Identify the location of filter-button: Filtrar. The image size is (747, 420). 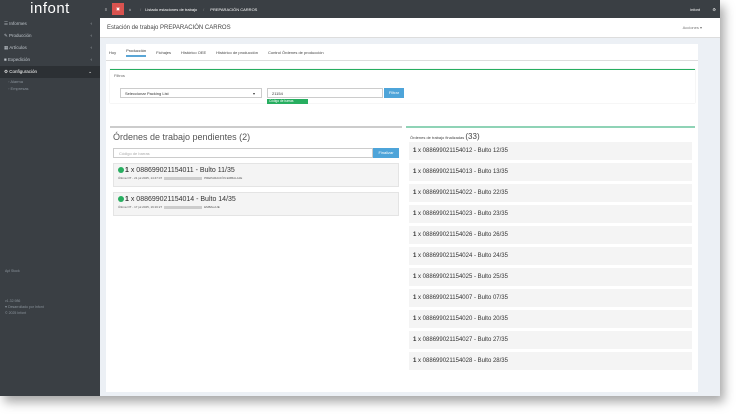
(394, 93).